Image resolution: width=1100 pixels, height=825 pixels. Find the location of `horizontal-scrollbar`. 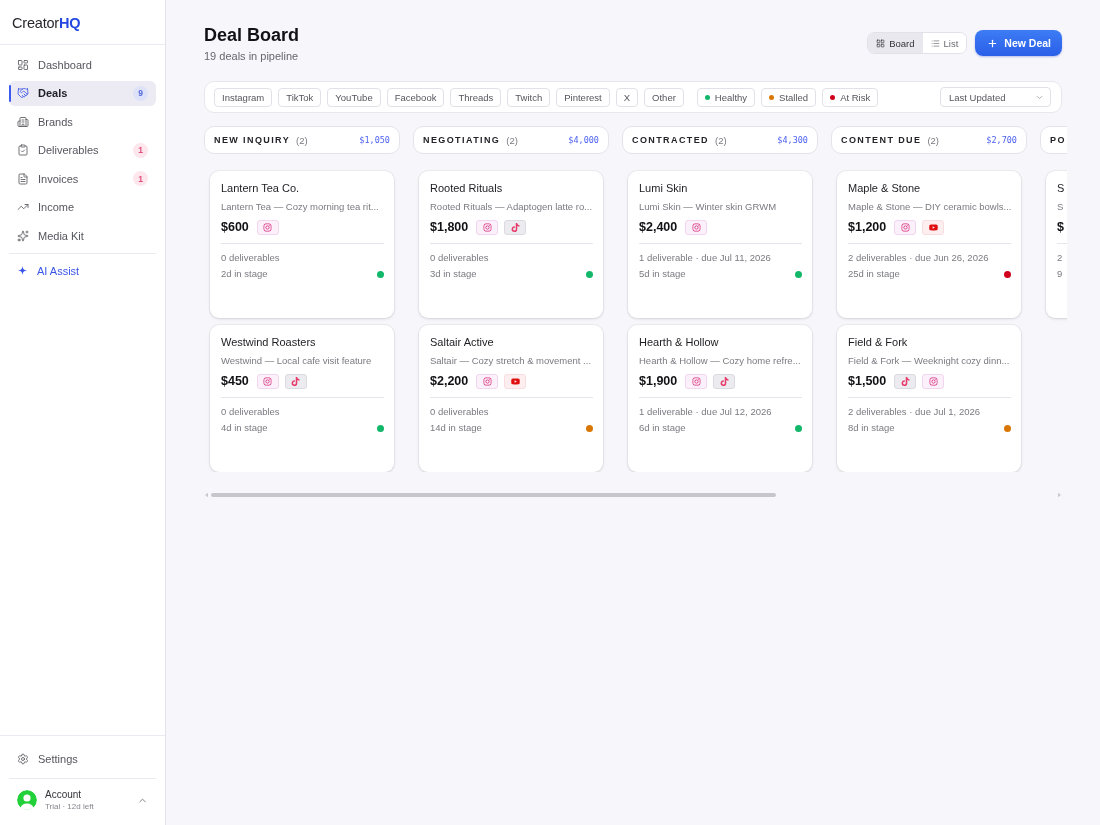

horizontal-scrollbar is located at coordinates (633, 495).